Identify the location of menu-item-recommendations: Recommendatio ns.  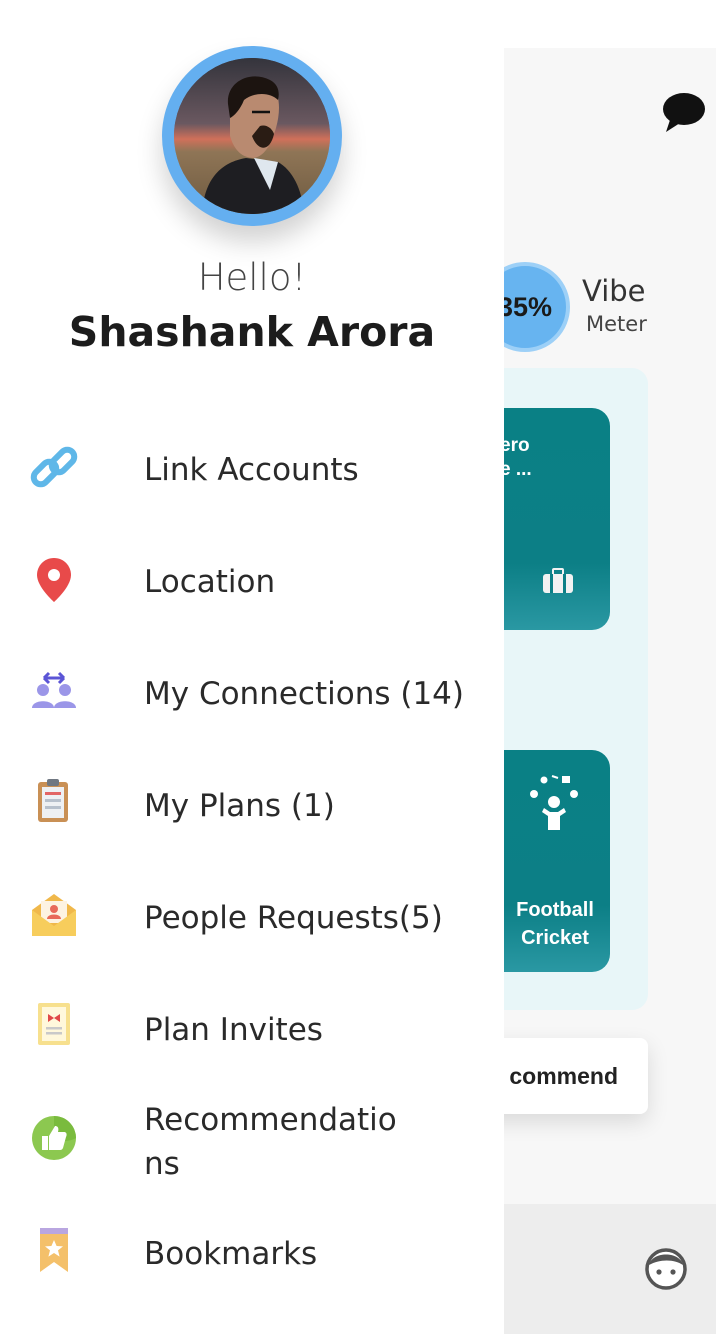
(252, 1142).